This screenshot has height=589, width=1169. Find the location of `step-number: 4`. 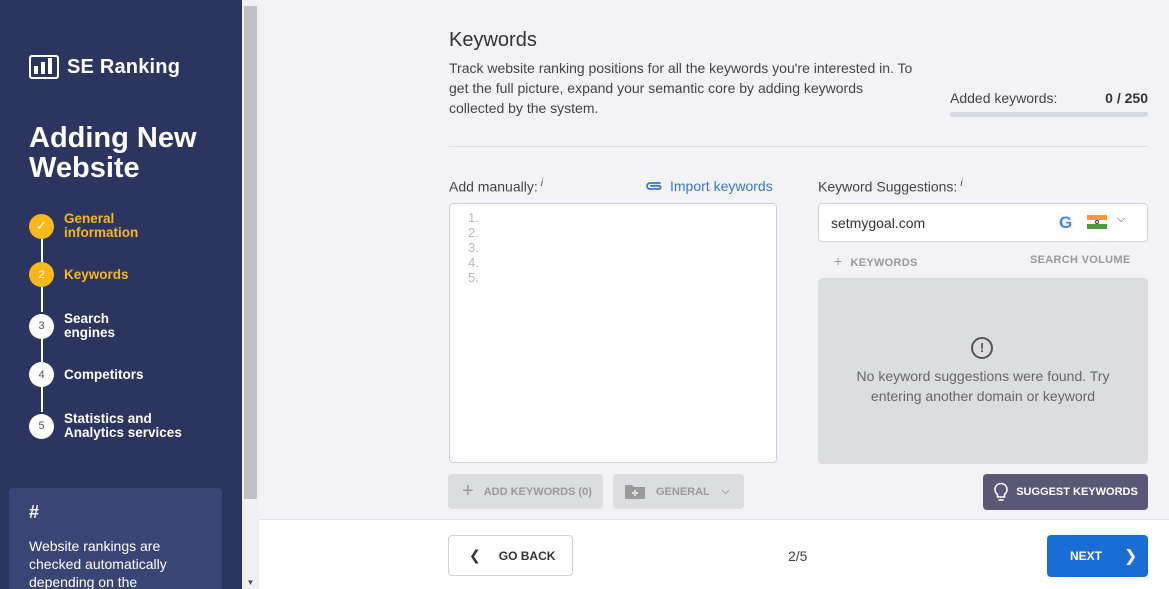

step-number: 4 is located at coordinates (41, 374).